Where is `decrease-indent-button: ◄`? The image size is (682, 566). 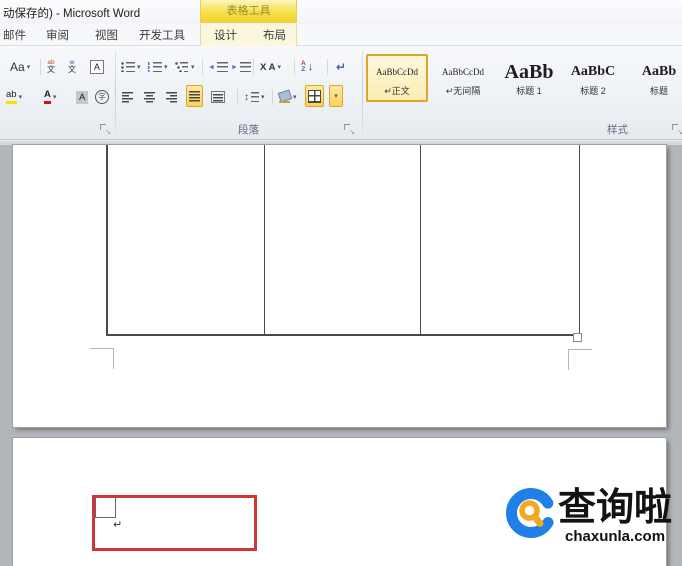 decrease-indent-button: ◄ is located at coordinates (218, 67).